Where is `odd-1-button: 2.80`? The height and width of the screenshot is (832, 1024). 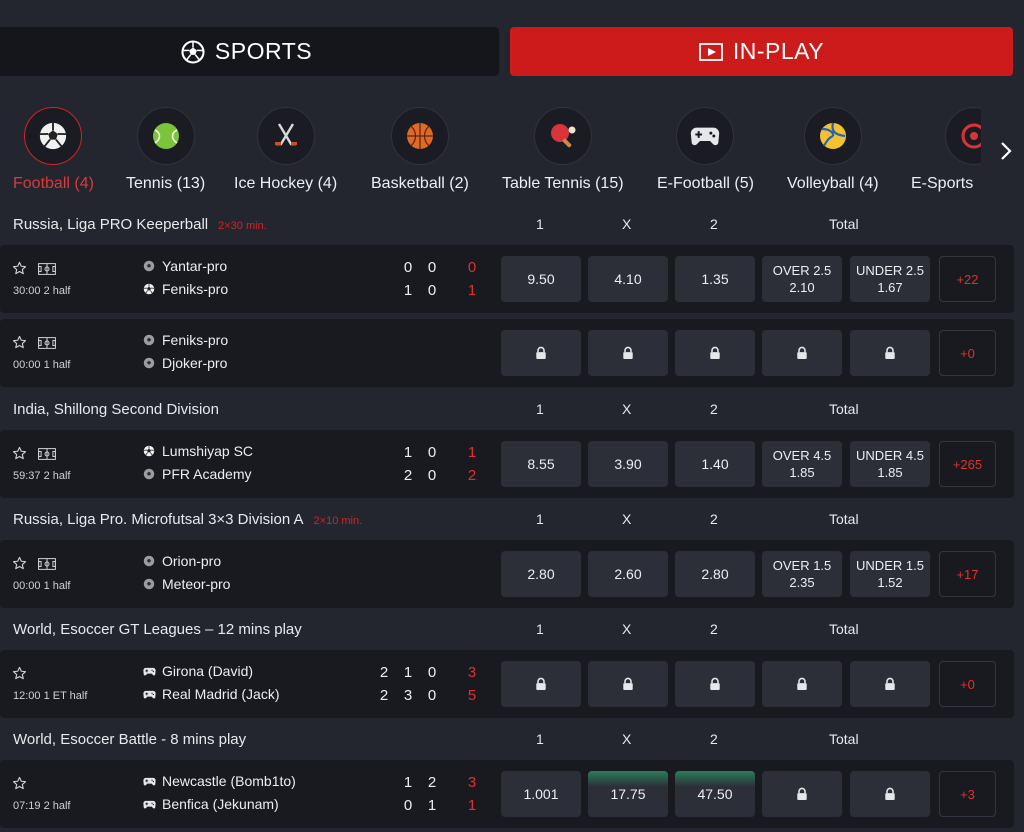 odd-1-button: 2.80 is located at coordinates (541, 574).